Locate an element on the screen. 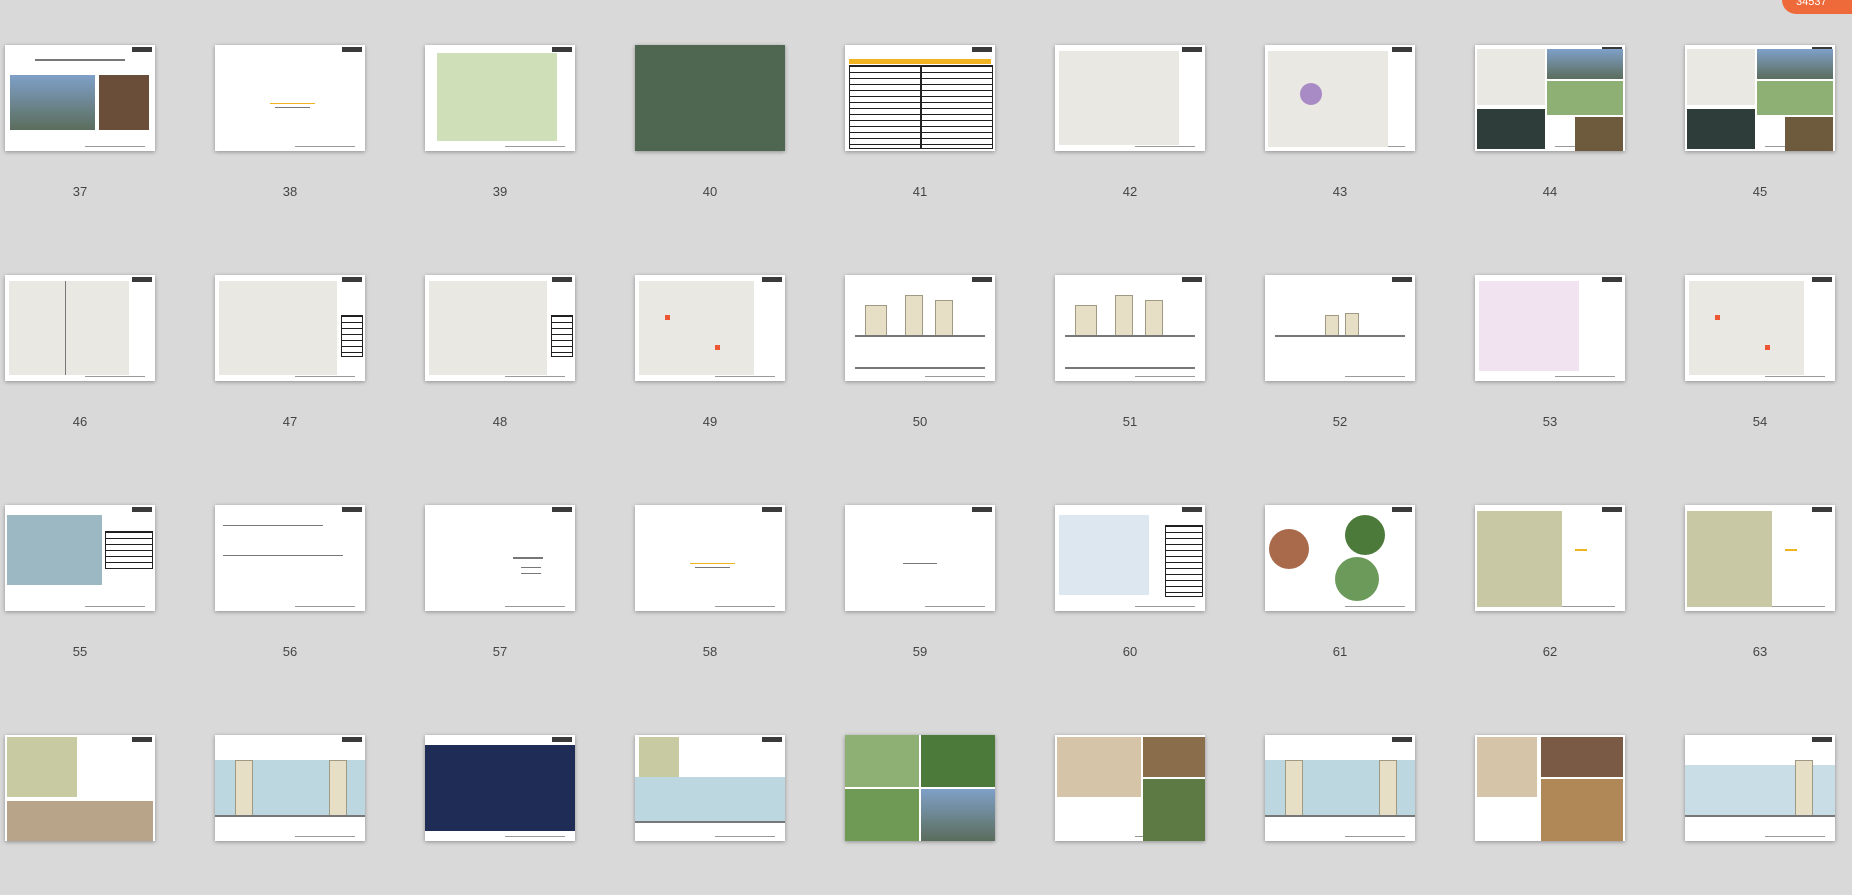 This screenshot has height=895, width=1852. slide-thumbnail-cell: 50 is located at coordinates (920, 355).